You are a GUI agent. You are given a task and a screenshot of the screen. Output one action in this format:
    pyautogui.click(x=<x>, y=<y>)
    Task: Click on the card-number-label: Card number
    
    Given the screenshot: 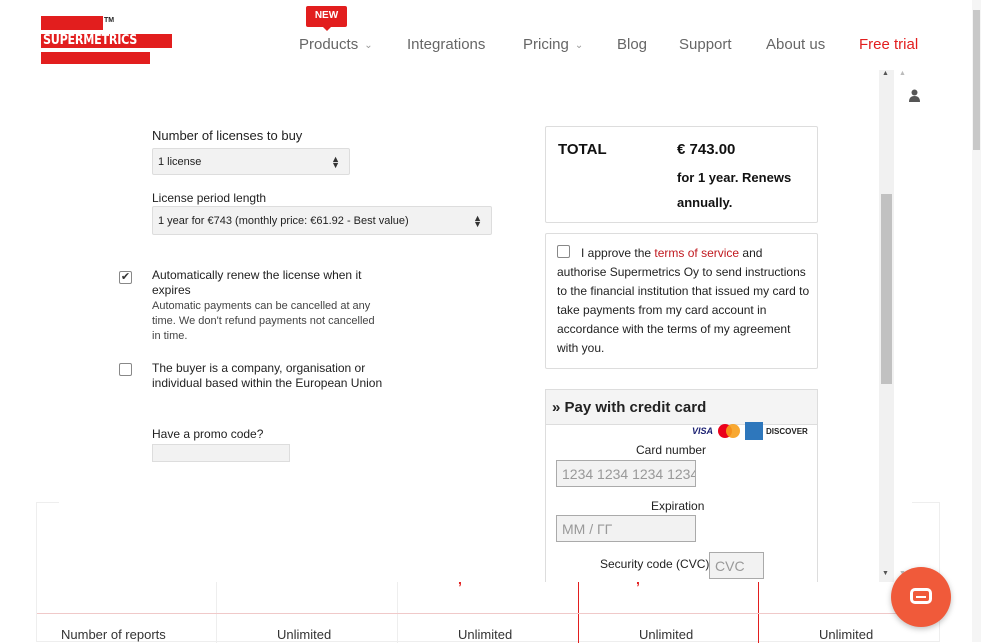 What is the action you would take?
    pyautogui.click(x=671, y=450)
    